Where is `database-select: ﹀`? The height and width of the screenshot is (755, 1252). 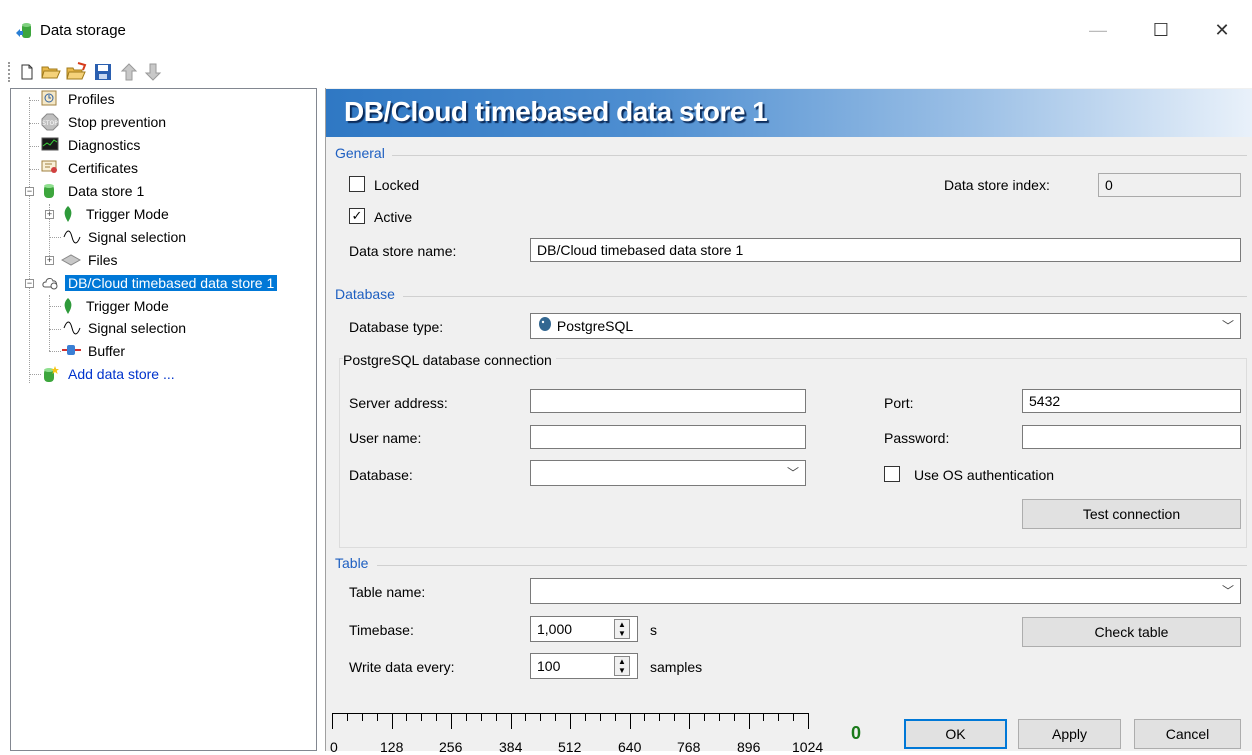 database-select: ﹀ is located at coordinates (668, 473).